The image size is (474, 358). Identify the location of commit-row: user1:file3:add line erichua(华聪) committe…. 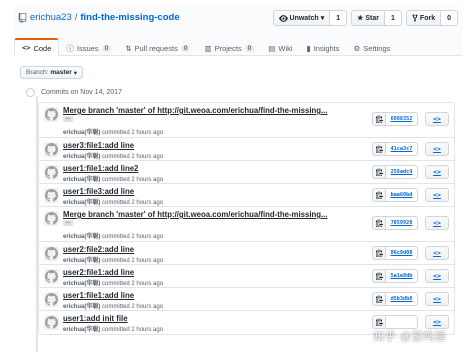
(246, 195).